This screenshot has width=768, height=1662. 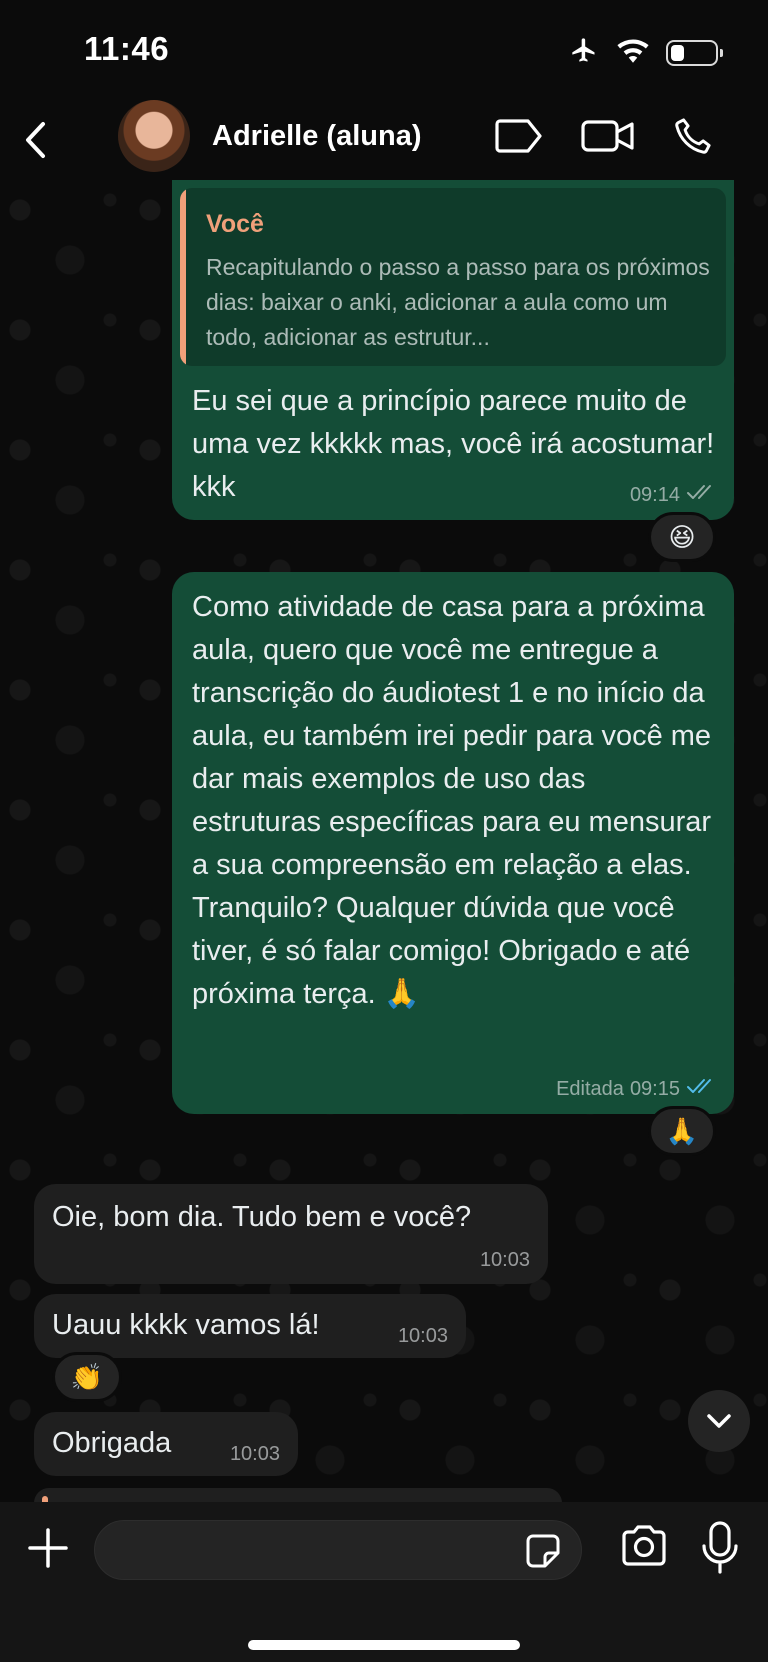 I want to click on reaction-badge: 👏, so click(x=87, y=1377).